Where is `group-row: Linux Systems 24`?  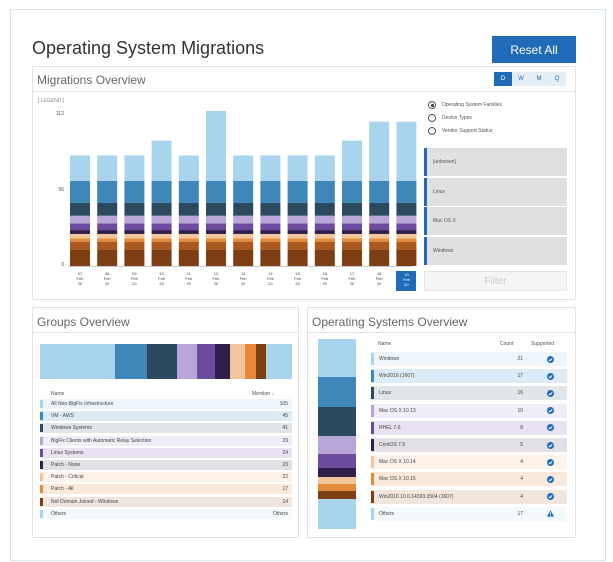 group-row: Linux Systems 24 is located at coordinates (166, 452).